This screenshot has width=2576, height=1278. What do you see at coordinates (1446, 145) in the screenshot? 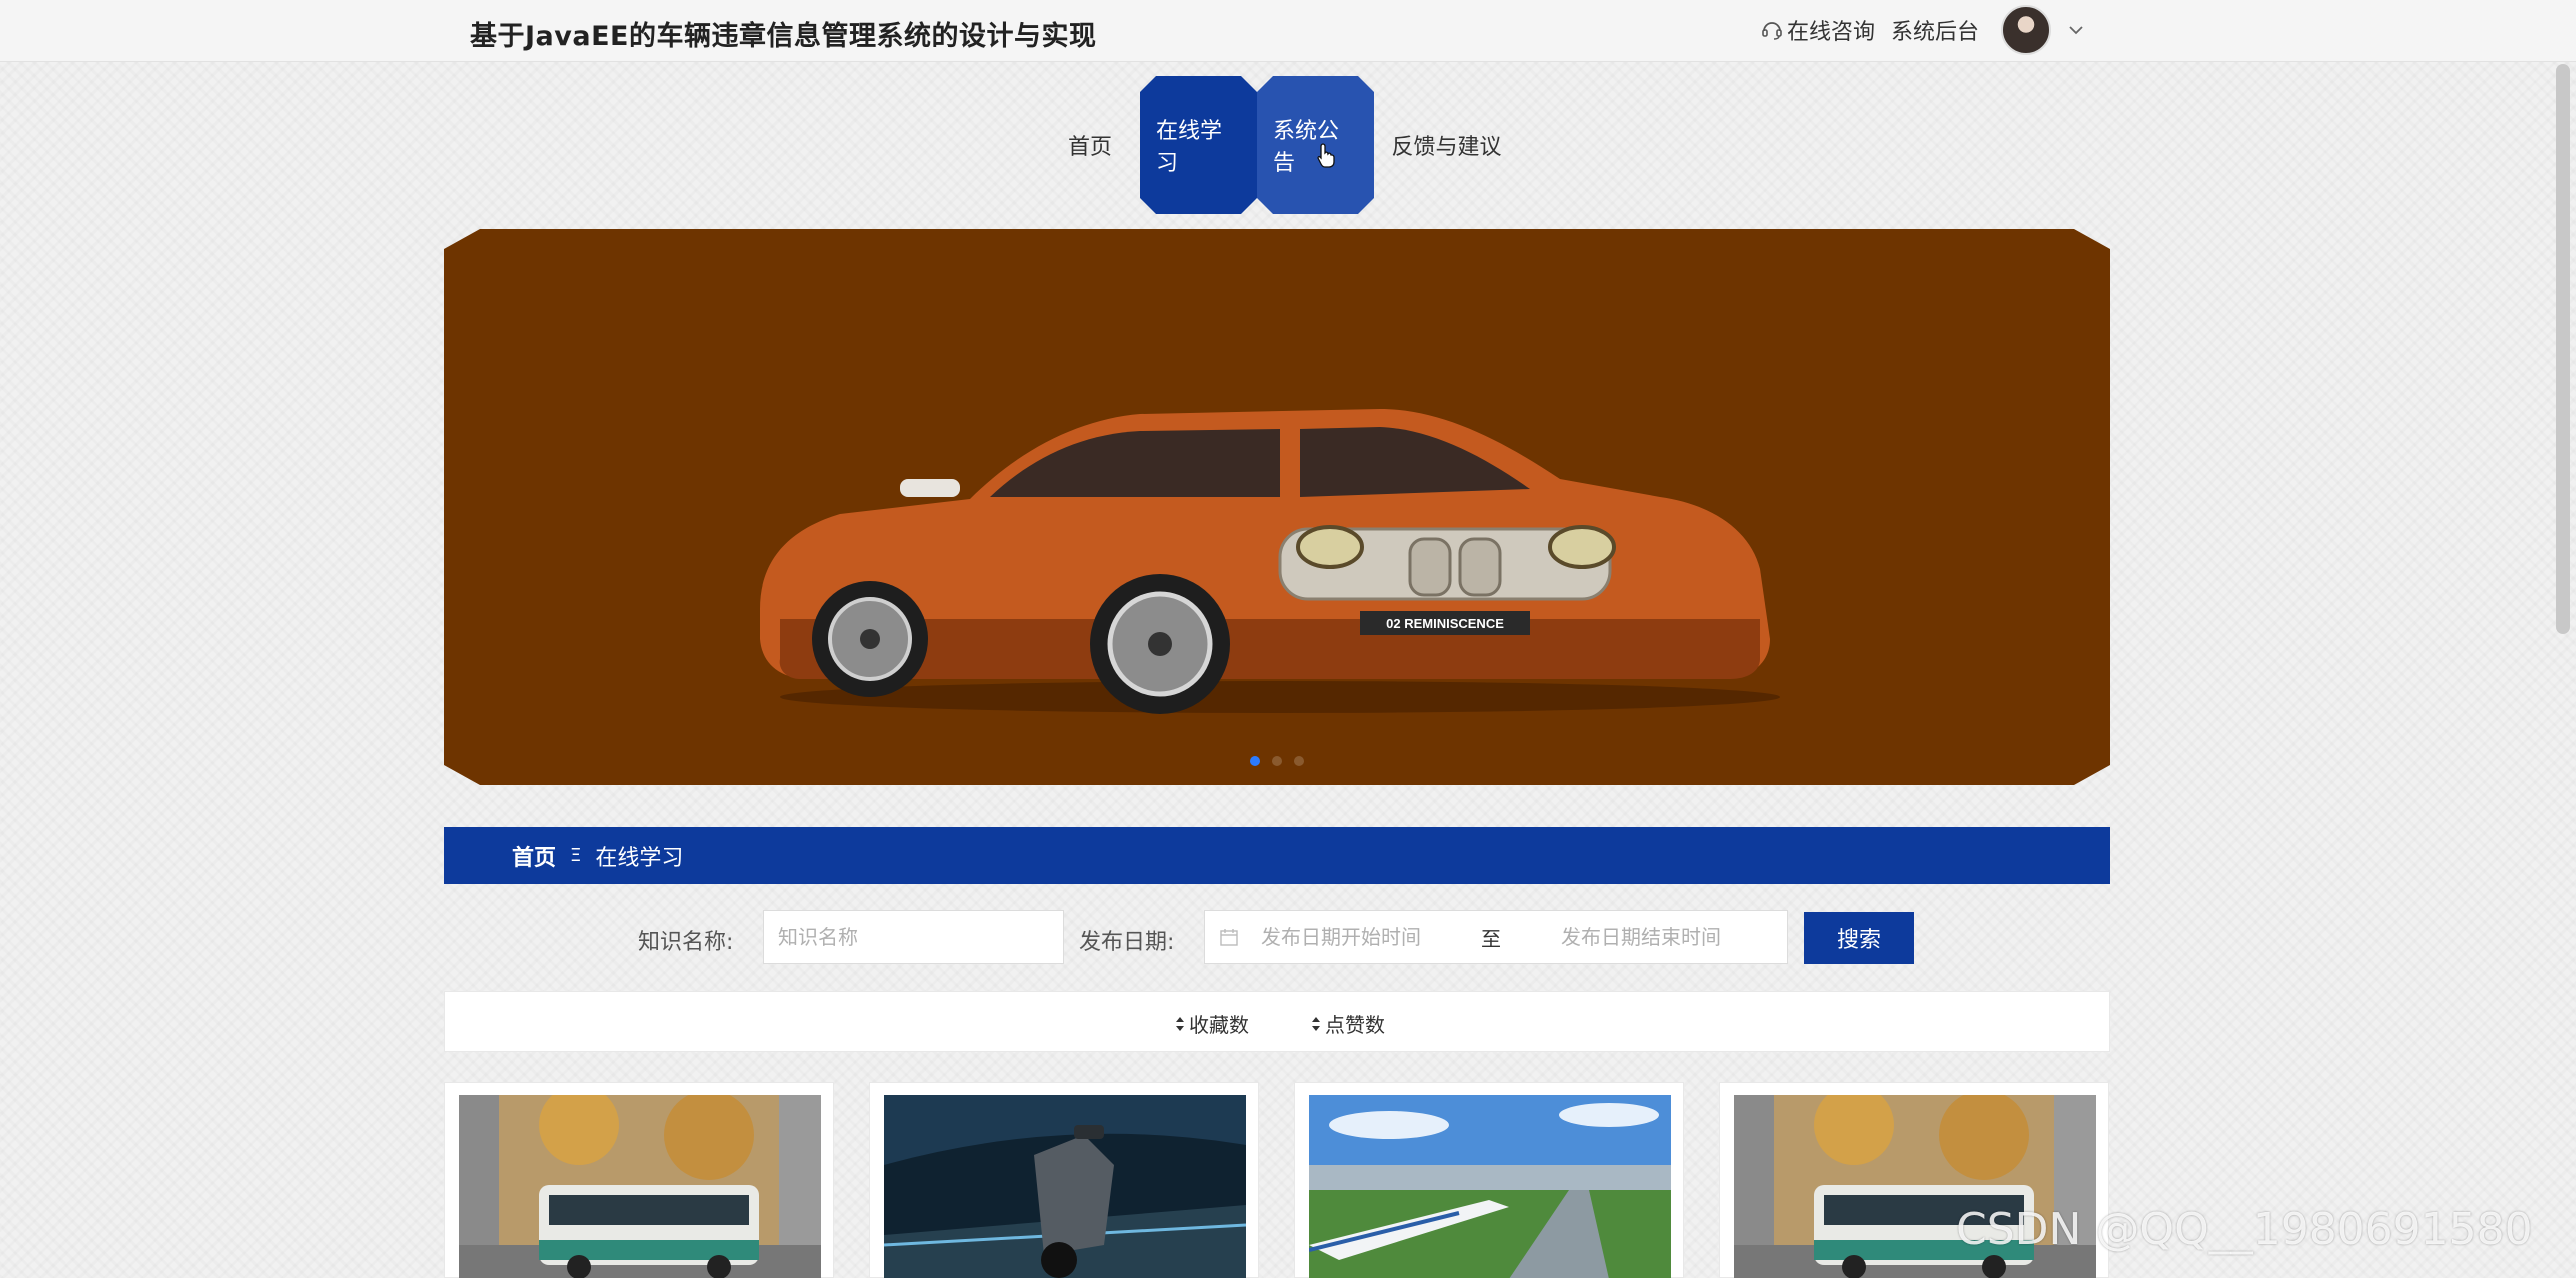
I see `nav-feedback: 反馈与建议` at bounding box center [1446, 145].